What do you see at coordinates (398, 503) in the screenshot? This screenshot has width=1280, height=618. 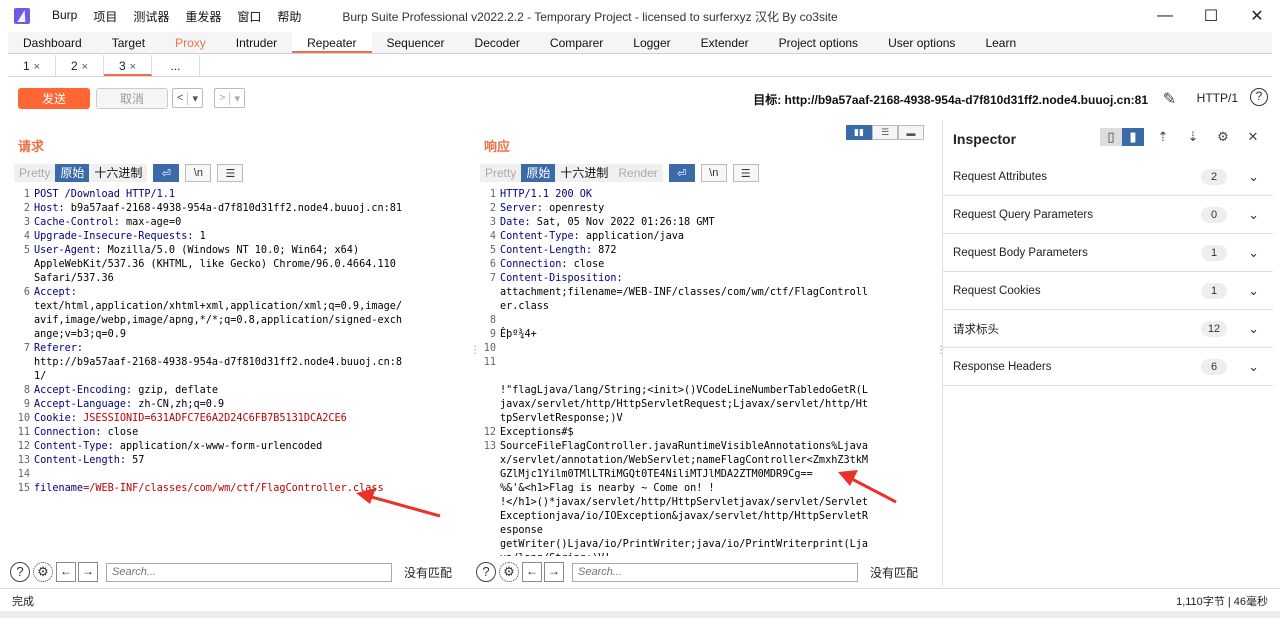 I see `red-arrow-request` at bounding box center [398, 503].